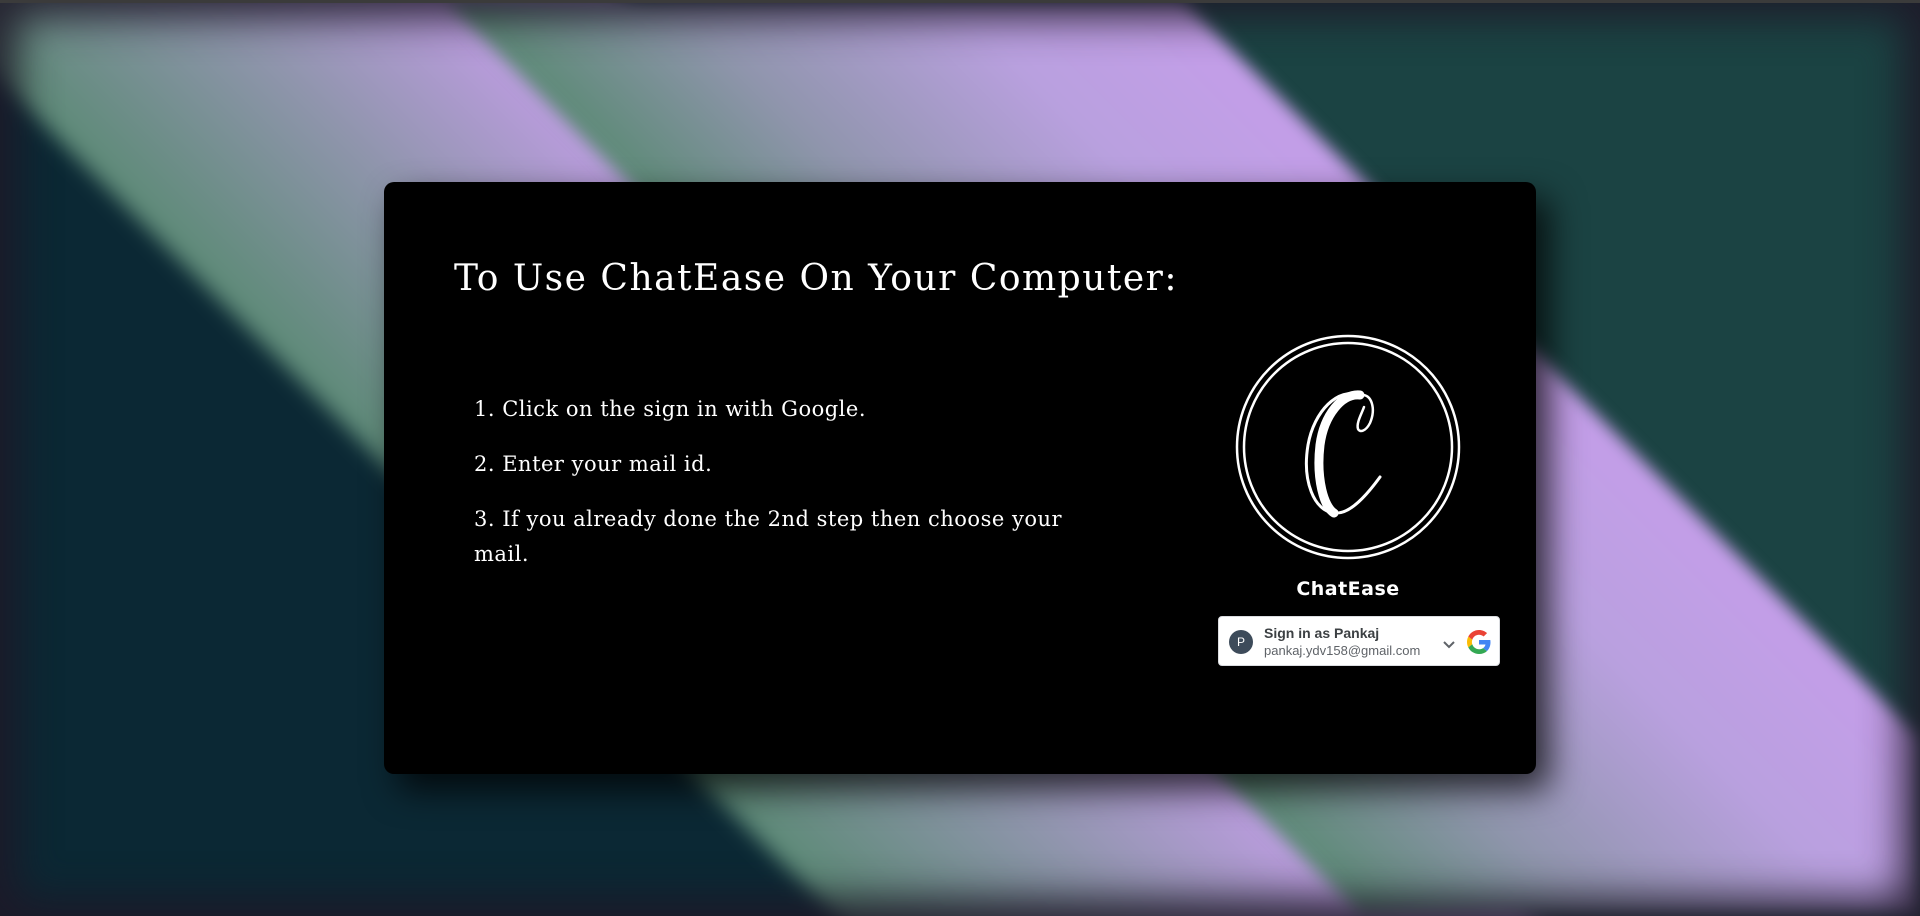 Image resolution: width=1920 pixels, height=916 pixels. What do you see at coordinates (1348, 447) in the screenshot?
I see `chatease-logo-icon` at bounding box center [1348, 447].